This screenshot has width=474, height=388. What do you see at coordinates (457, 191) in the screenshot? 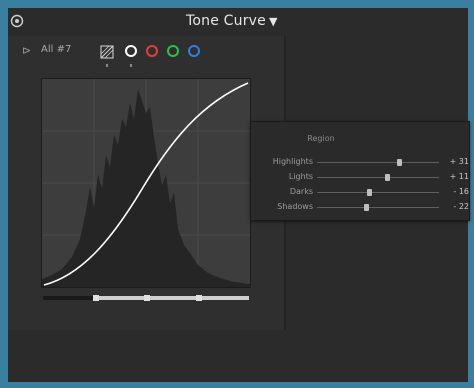
I see `darks-value: - 16` at bounding box center [457, 191].